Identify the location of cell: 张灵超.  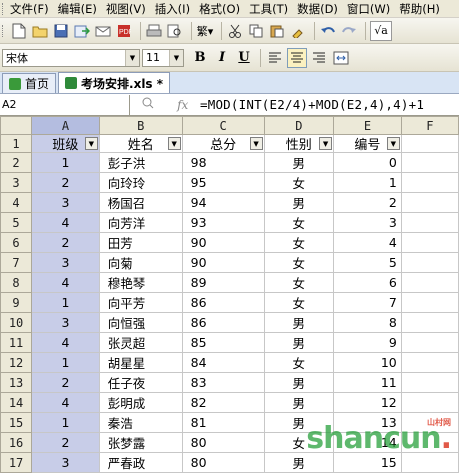
(140, 342).